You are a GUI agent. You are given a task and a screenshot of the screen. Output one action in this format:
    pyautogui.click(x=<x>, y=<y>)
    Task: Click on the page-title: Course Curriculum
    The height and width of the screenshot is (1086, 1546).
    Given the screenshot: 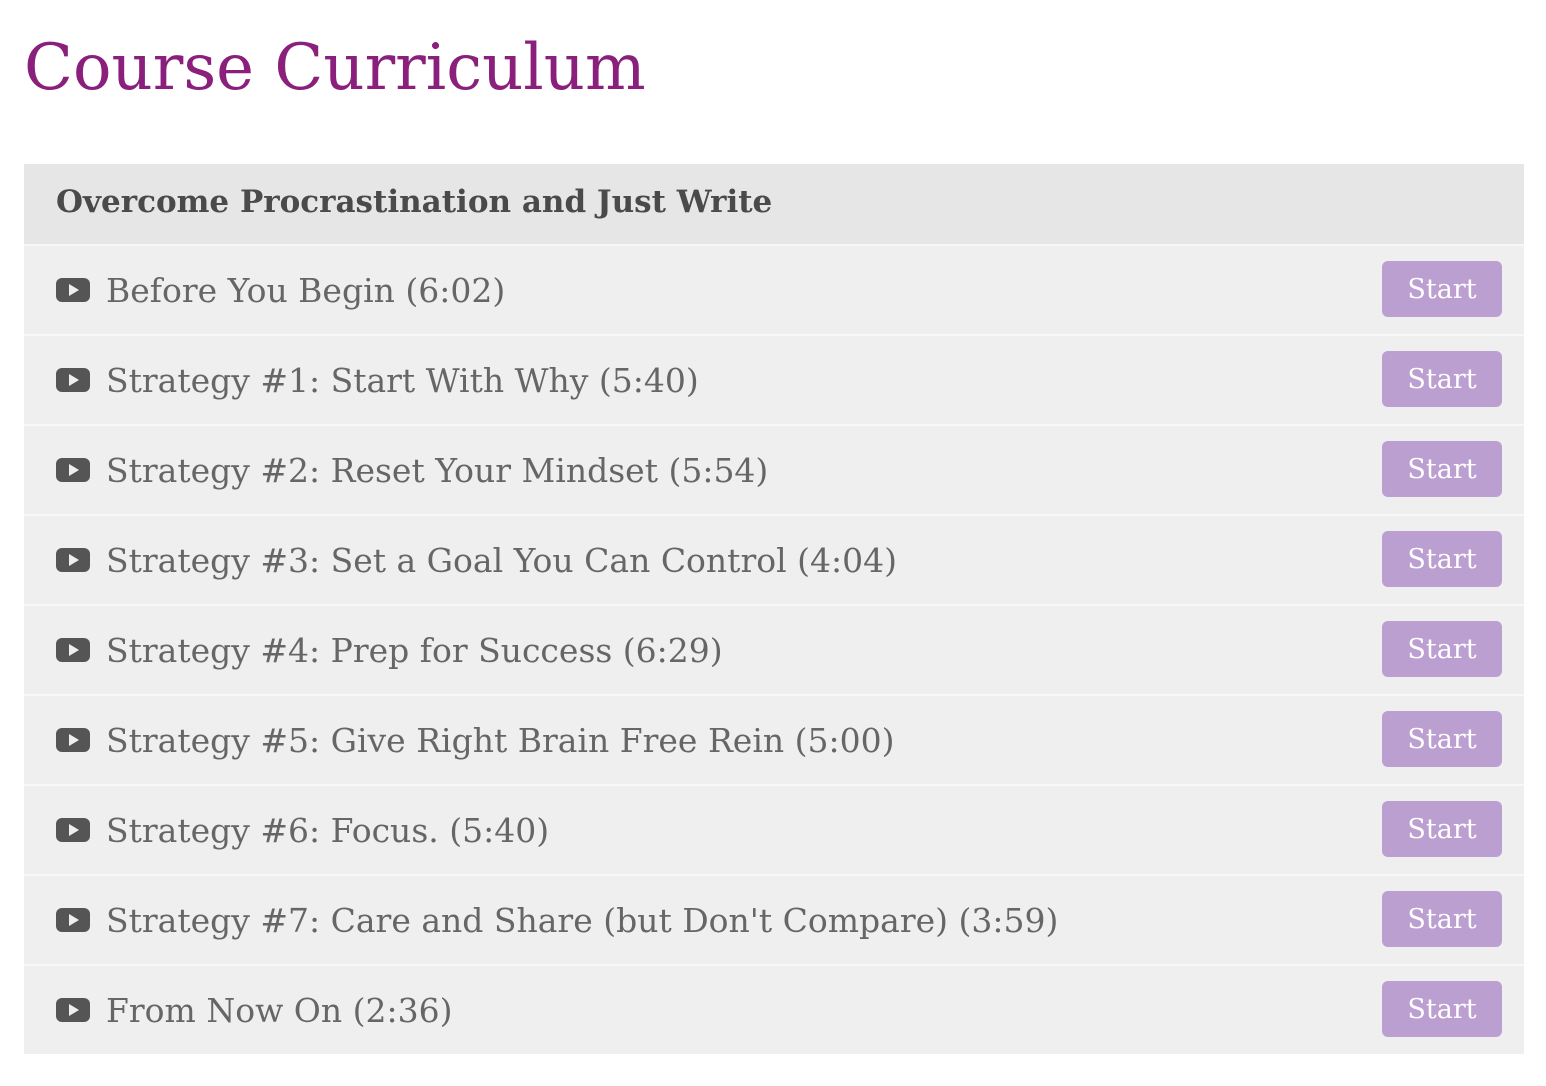 What is the action you would take?
    pyautogui.click(x=335, y=68)
    